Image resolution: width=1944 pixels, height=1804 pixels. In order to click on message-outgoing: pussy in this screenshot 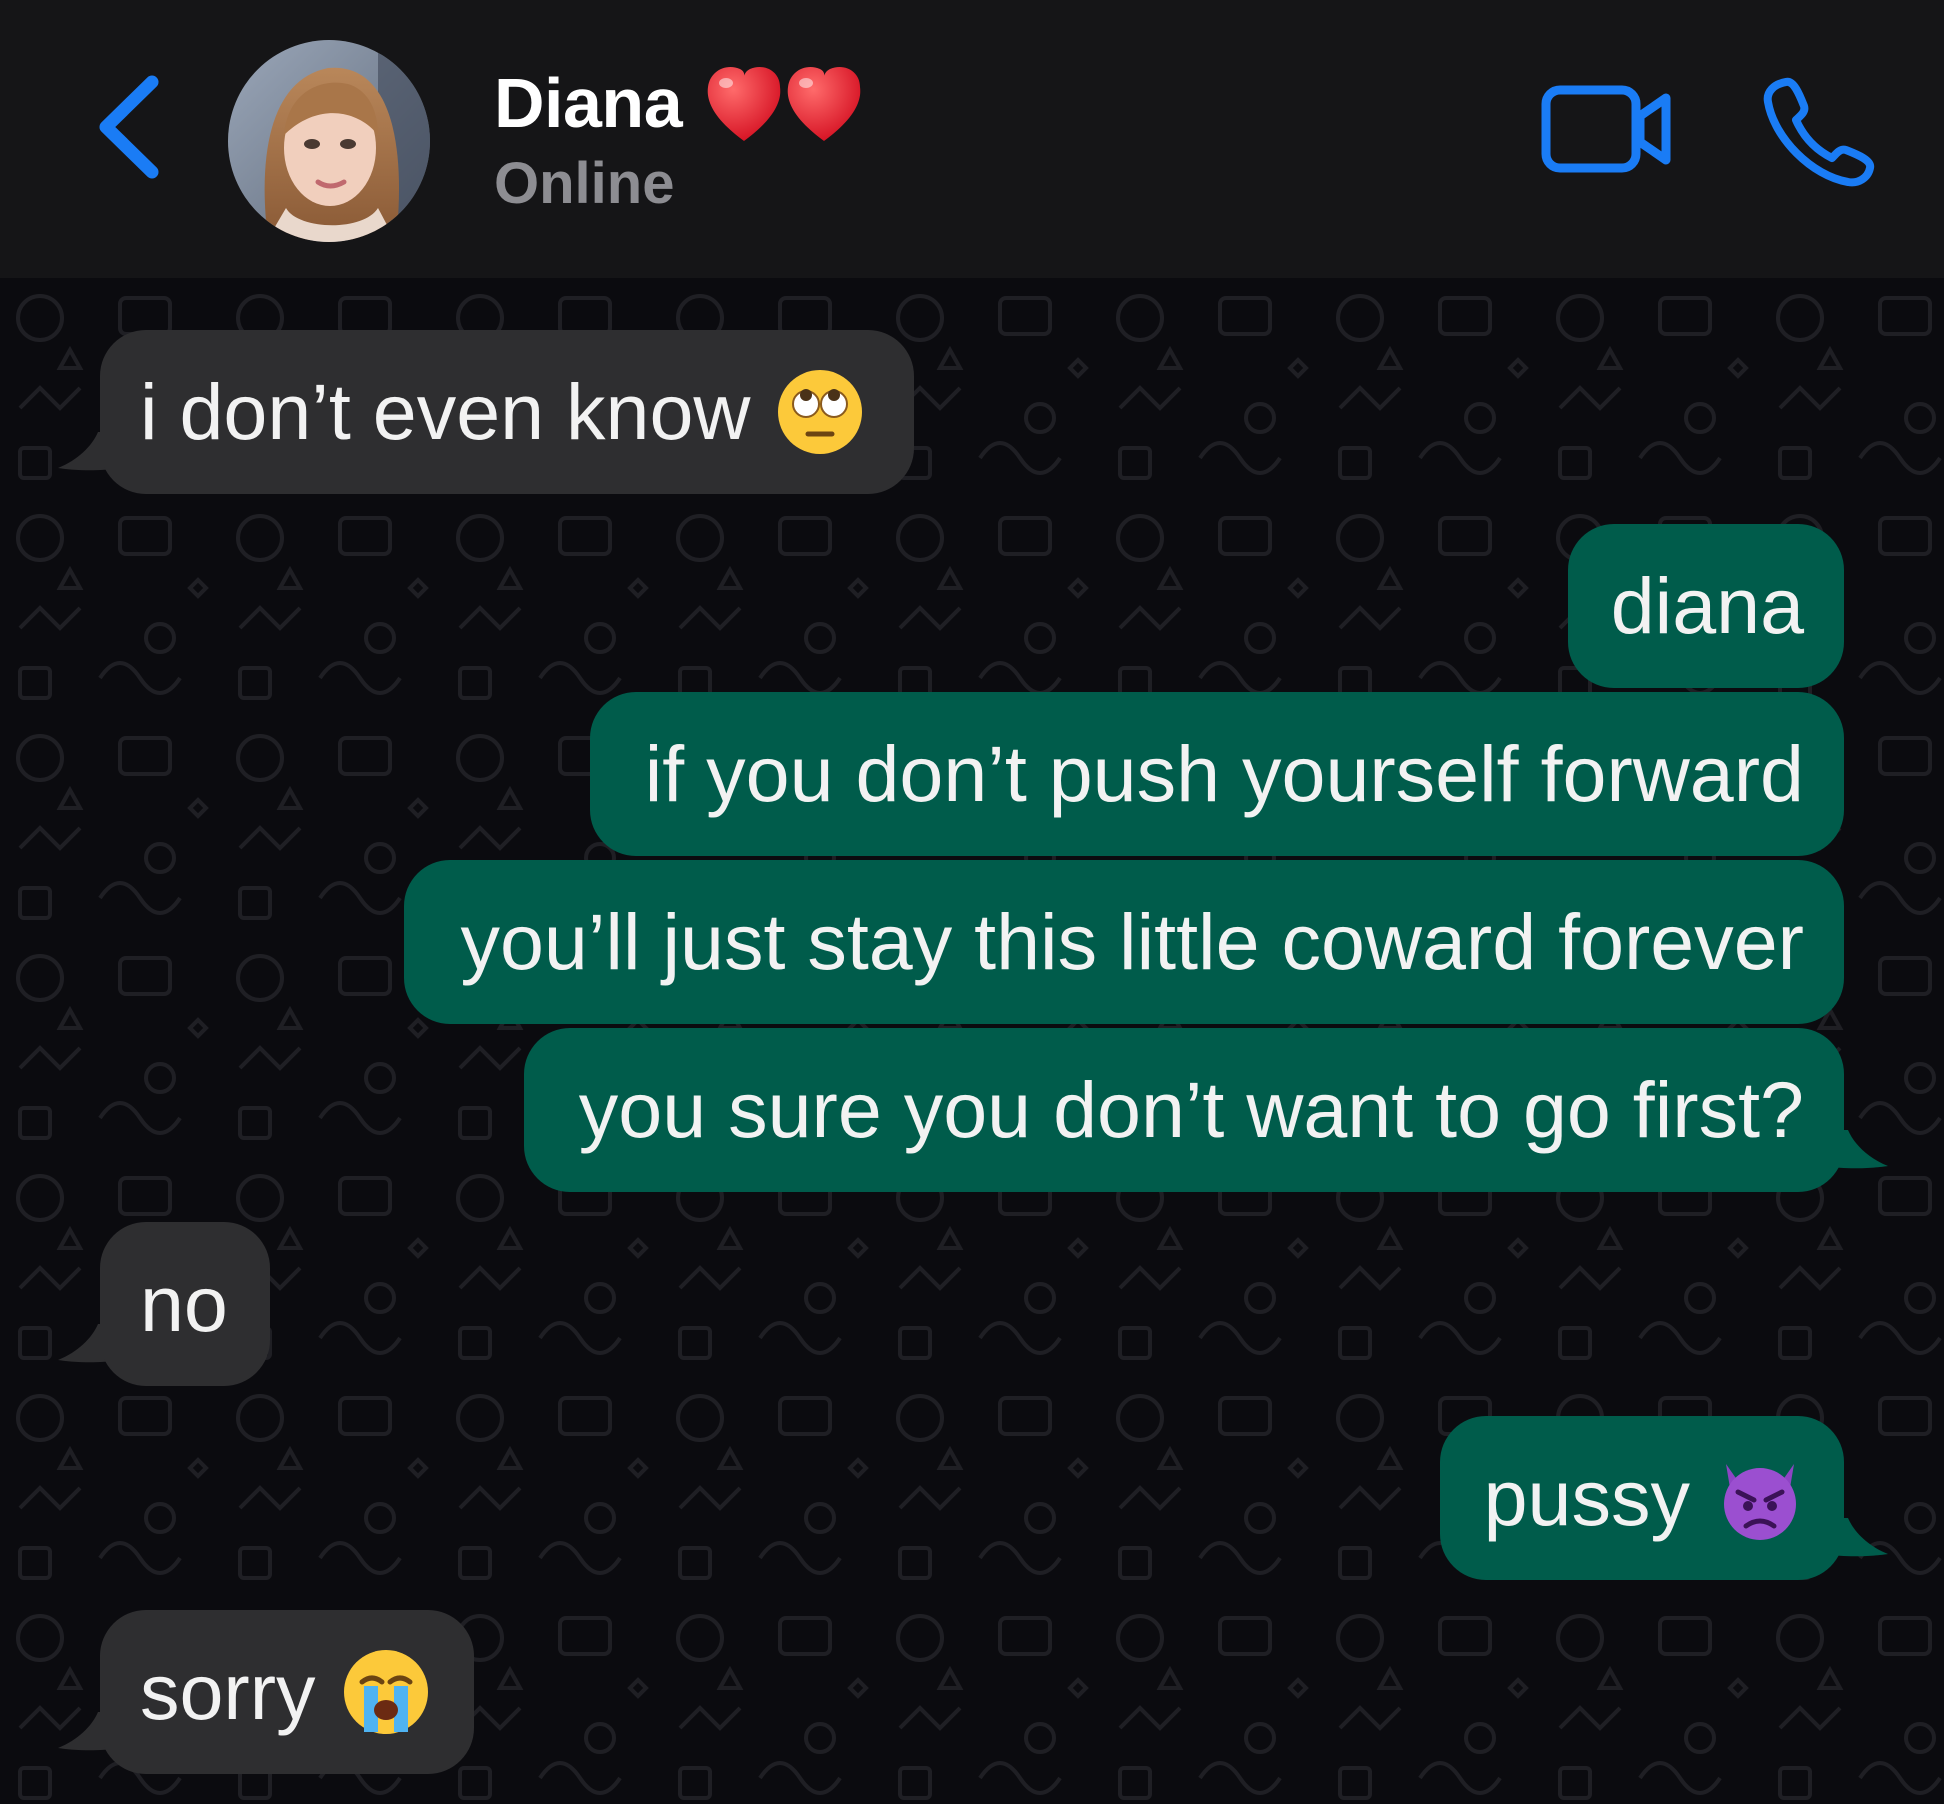, I will do `click(1642, 1498)`.